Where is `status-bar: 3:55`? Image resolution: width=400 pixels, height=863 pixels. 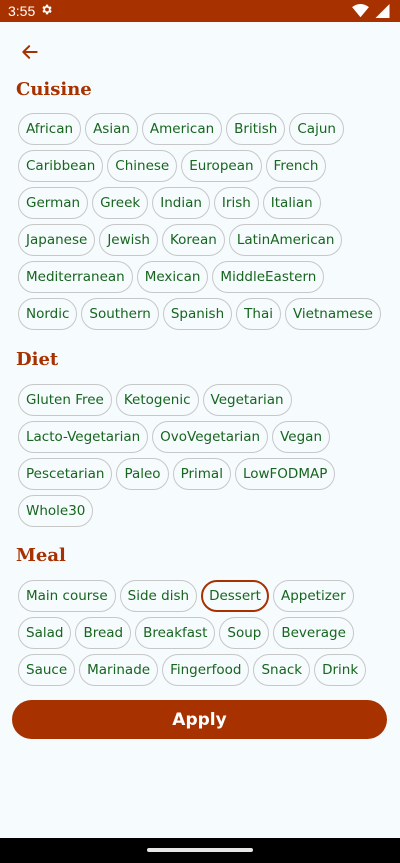
status-bar: 3:55 is located at coordinates (200, 11).